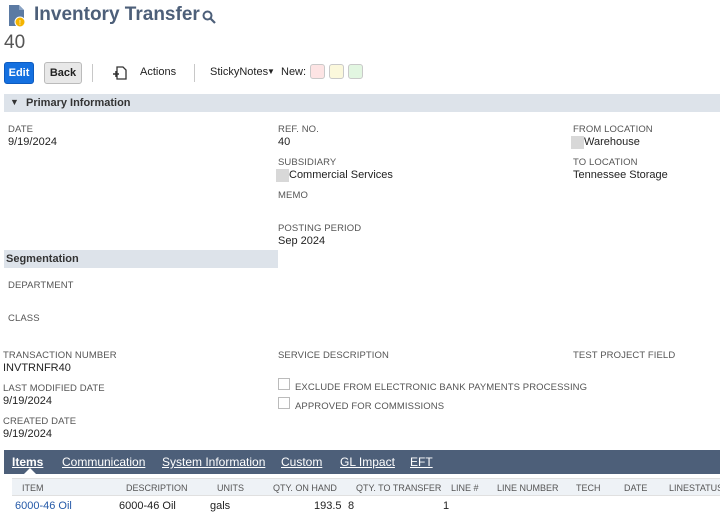  What do you see at coordinates (588, 488) in the screenshot?
I see `column-header-tech: TECH` at bounding box center [588, 488].